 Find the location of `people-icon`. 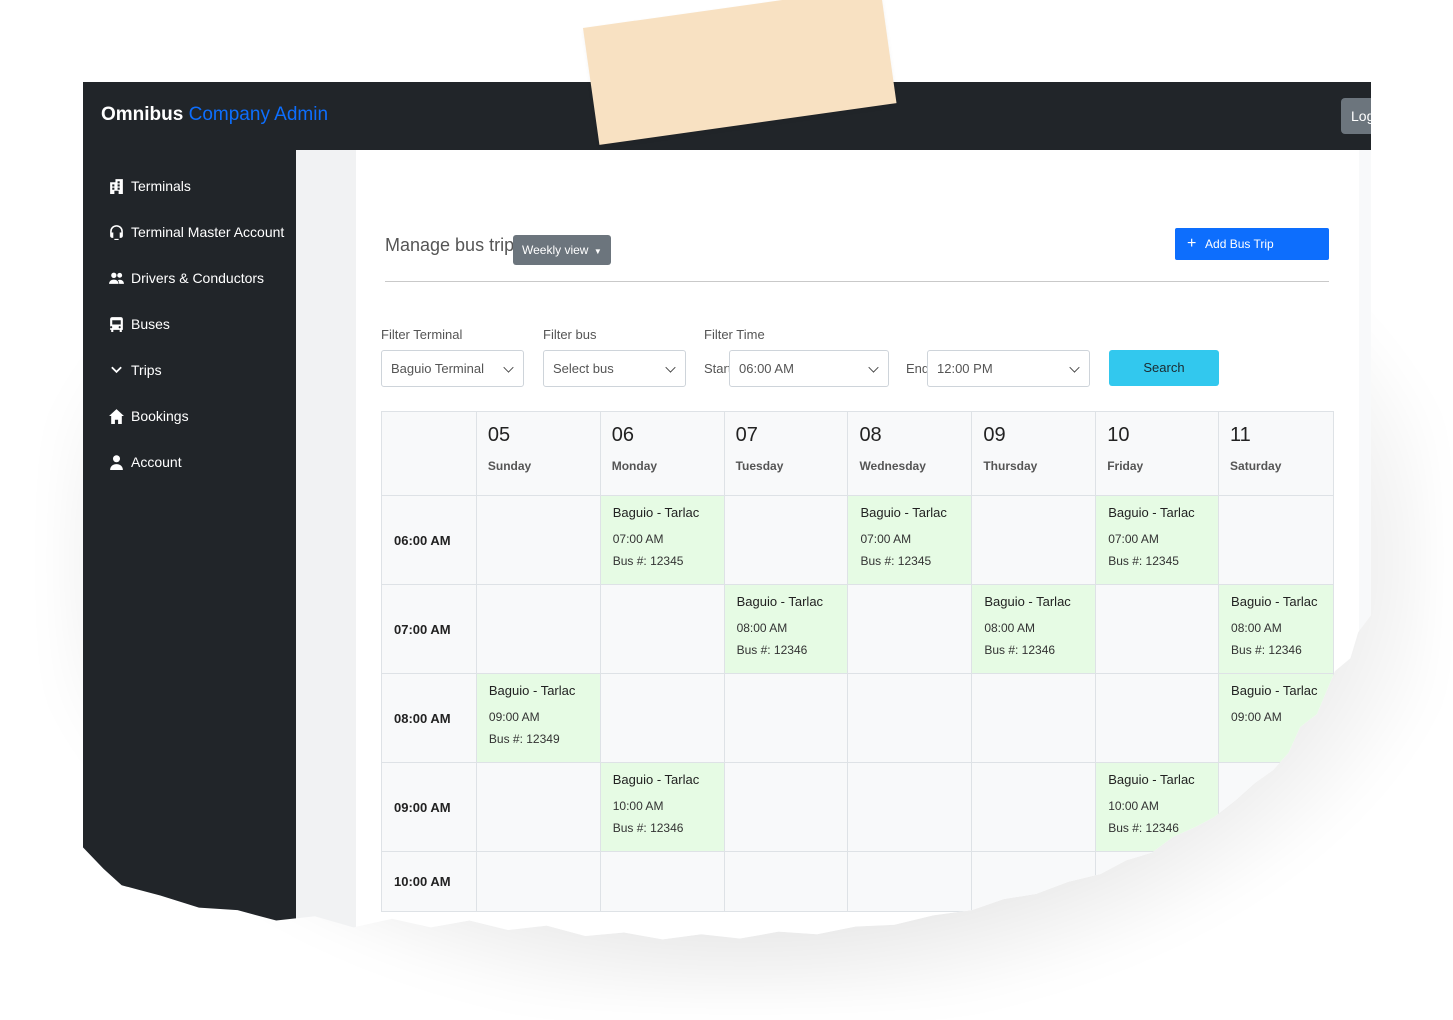

people-icon is located at coordinates (116, 278).